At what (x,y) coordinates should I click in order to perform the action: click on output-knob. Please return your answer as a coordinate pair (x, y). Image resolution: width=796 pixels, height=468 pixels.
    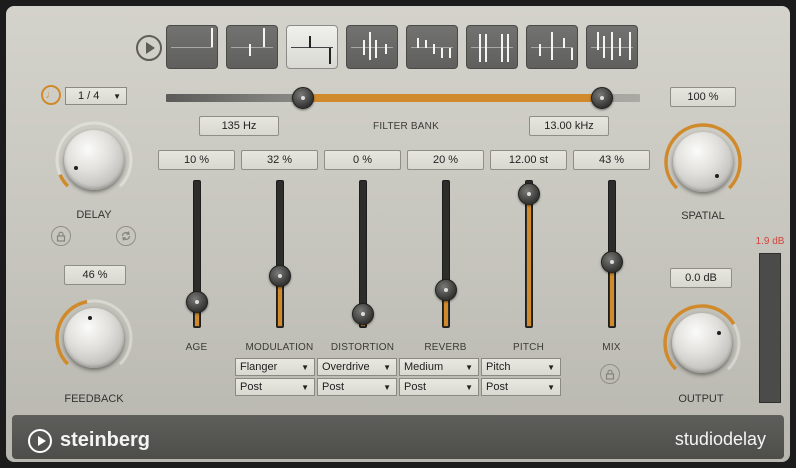
    Looking at the image, I should click on (702, 343).